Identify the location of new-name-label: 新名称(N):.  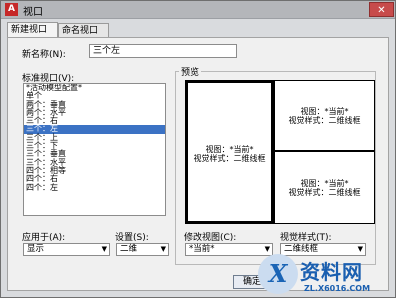
(44, 55).